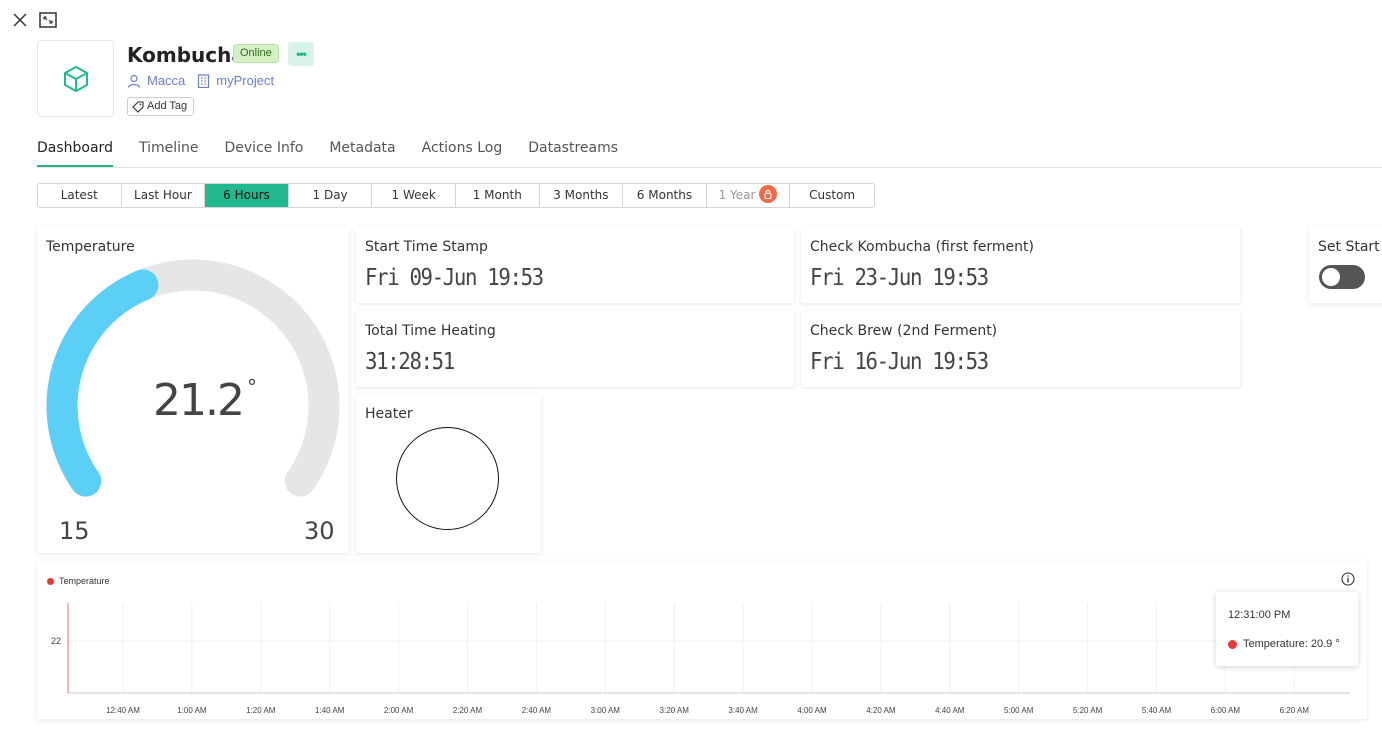  What do you see at coordinates (575, 265) in the screenshot?
I see `start-time-widget: Start Time Stamp Fri 09-Jun 19:53` at bounding box center [575, 265].